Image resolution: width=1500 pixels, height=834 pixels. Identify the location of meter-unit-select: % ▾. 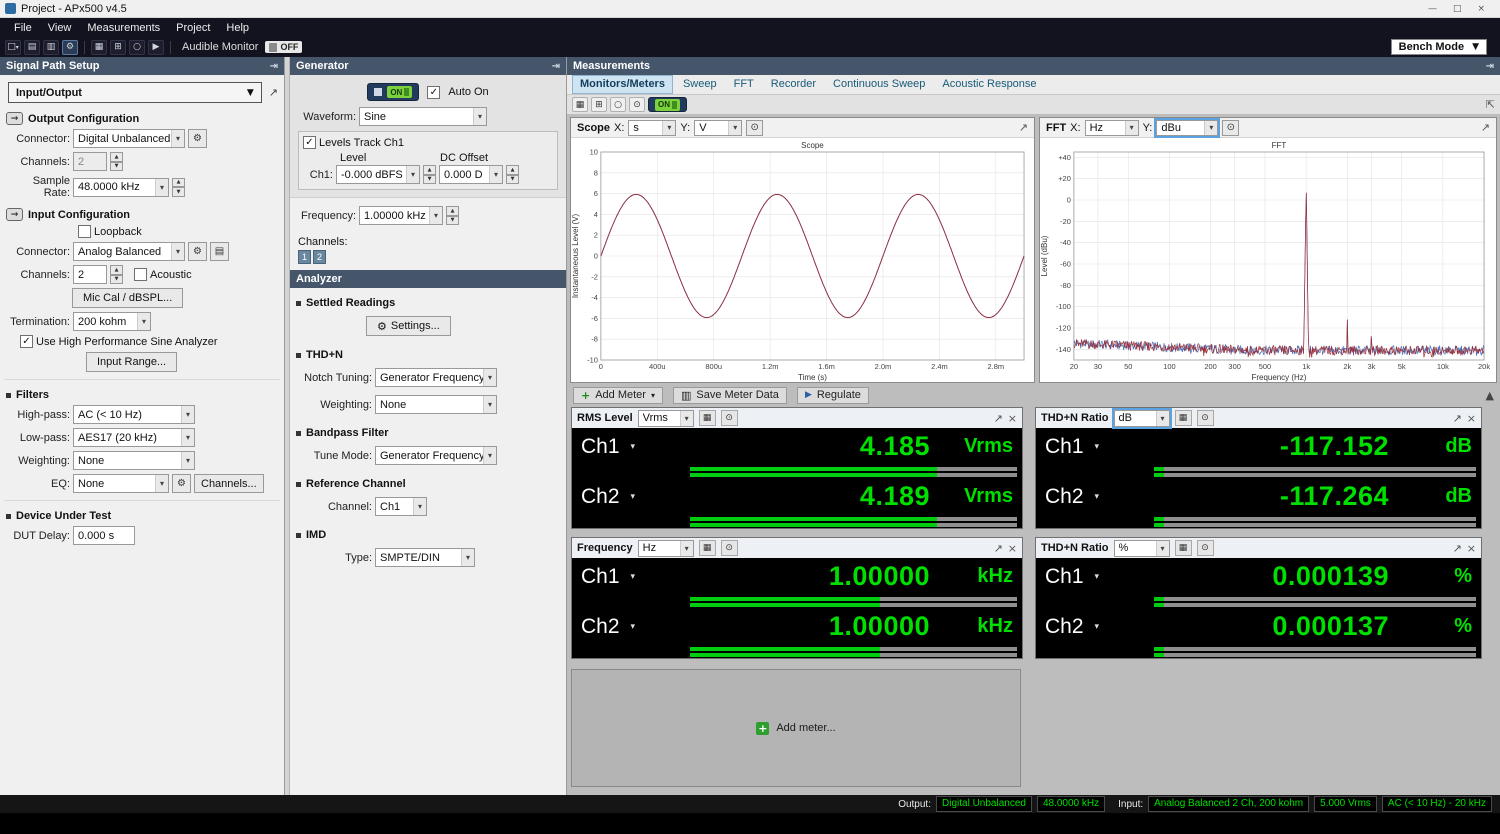
(1141, 548).